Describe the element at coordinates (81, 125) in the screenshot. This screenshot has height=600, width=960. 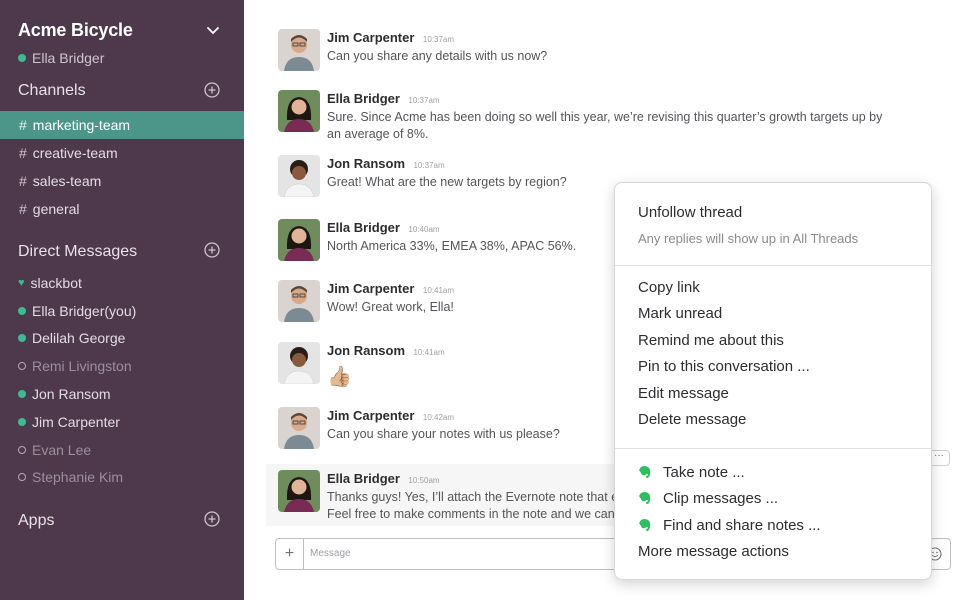
I see `channel-label: marketing-team` at that location.